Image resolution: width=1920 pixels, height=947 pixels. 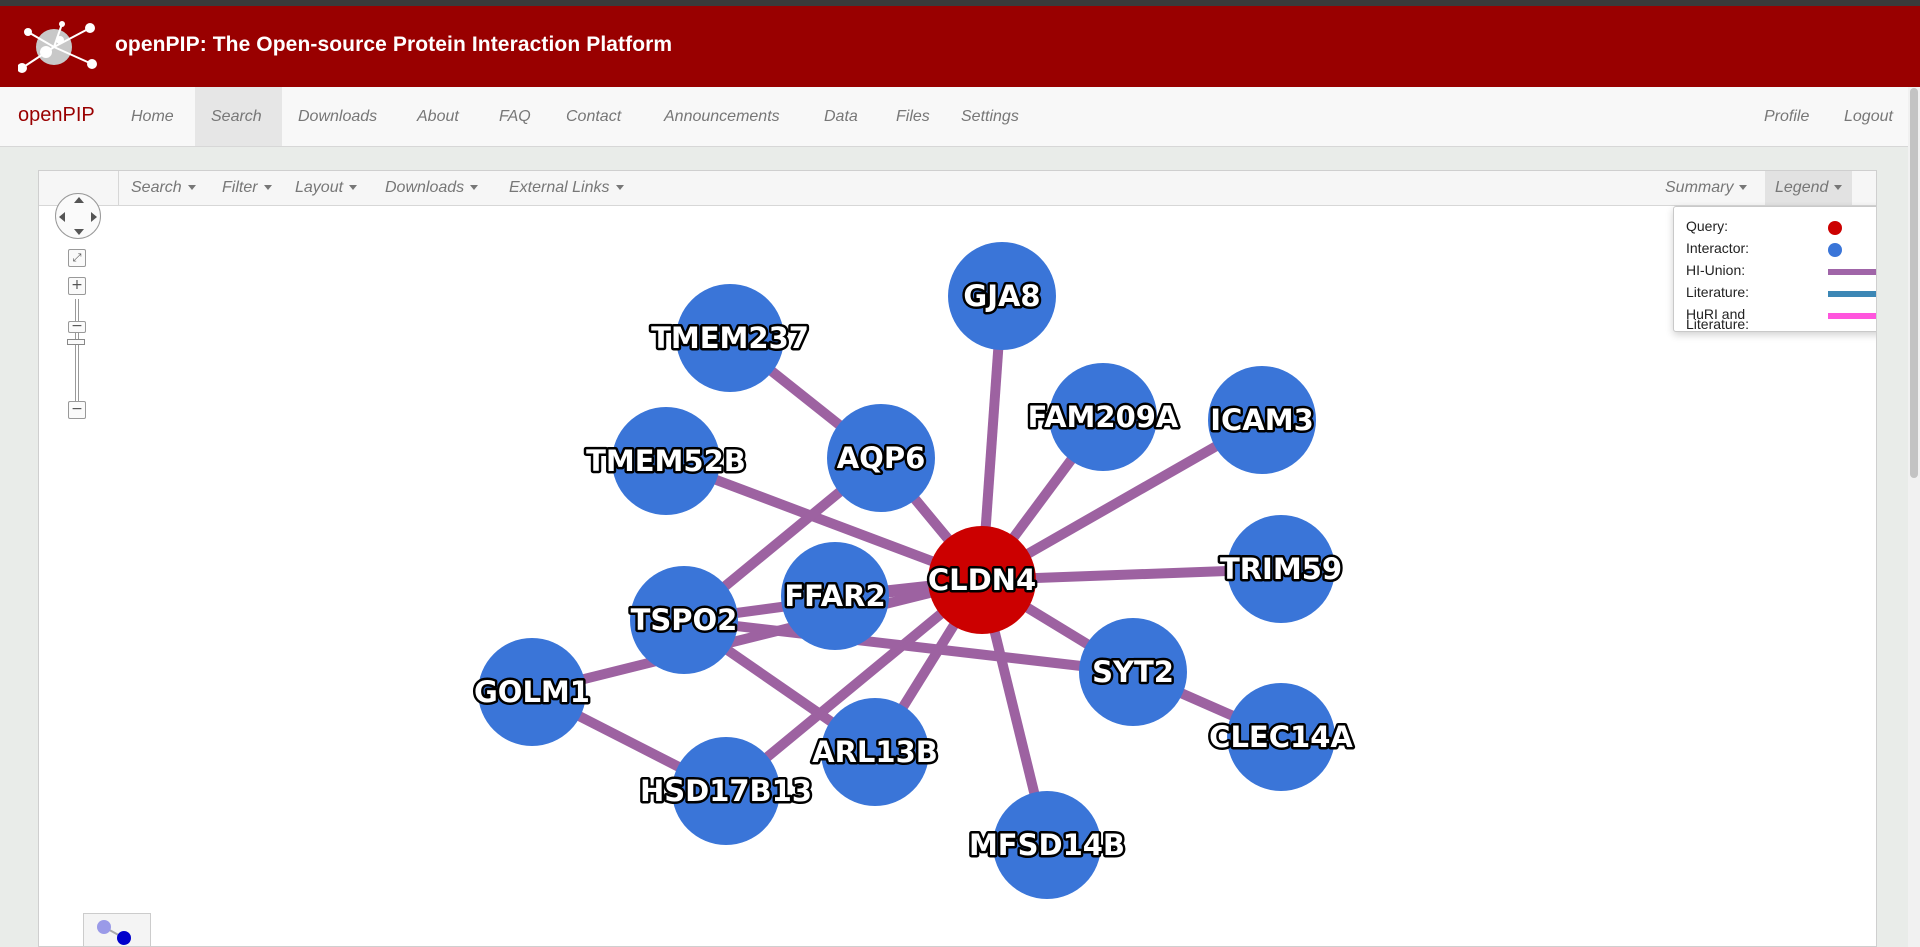 What do you see at coordinates (79, 200) in the screenshot?
I see `pan-up-icon` at bounding box center [79, 200].